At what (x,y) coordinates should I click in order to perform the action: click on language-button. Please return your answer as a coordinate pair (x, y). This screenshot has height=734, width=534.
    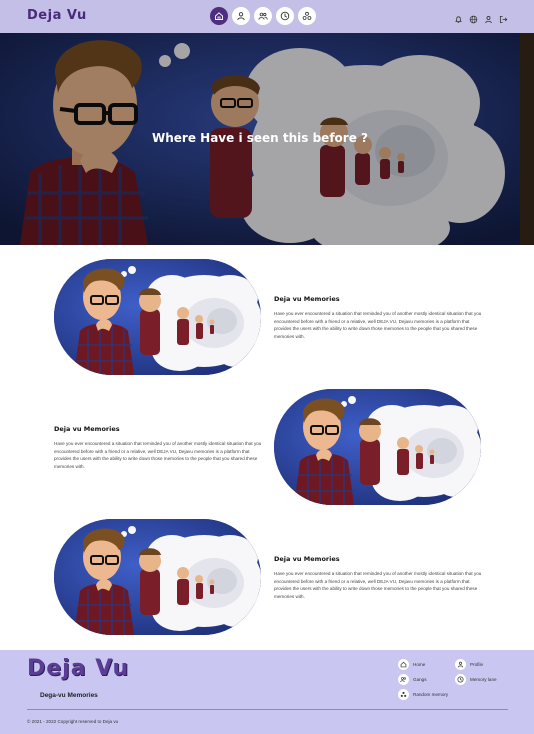
    Looking at the image, I should click on (473, 17).